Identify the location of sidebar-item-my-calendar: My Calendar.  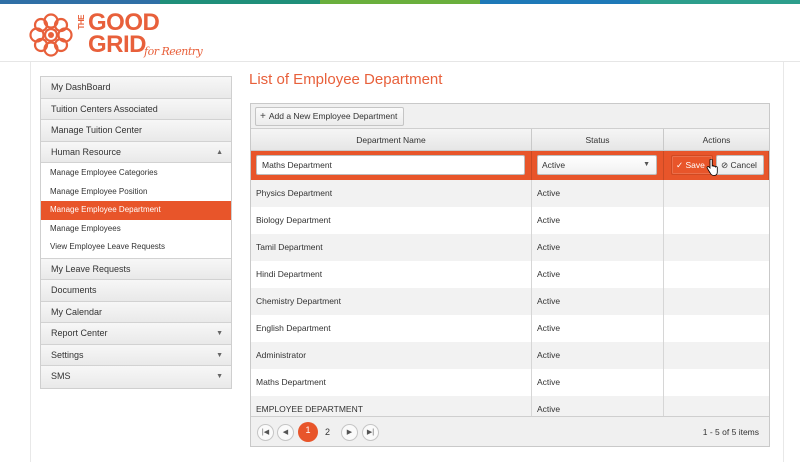
(136, 312).